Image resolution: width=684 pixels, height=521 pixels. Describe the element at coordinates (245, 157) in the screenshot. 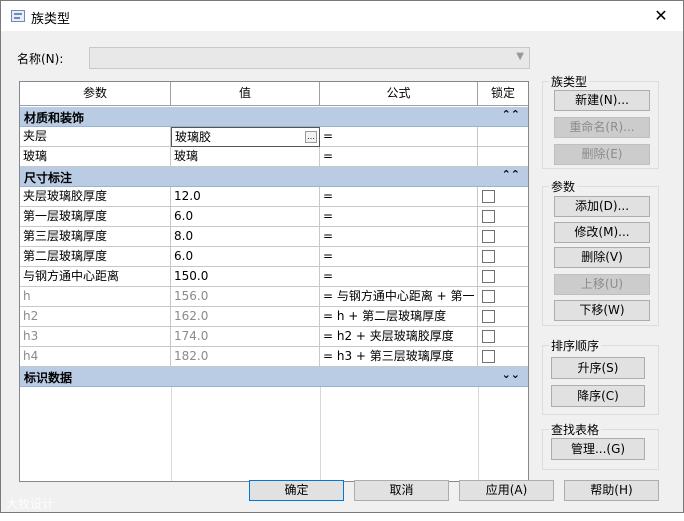

I see `parameter-value: 玻璃` at that location.